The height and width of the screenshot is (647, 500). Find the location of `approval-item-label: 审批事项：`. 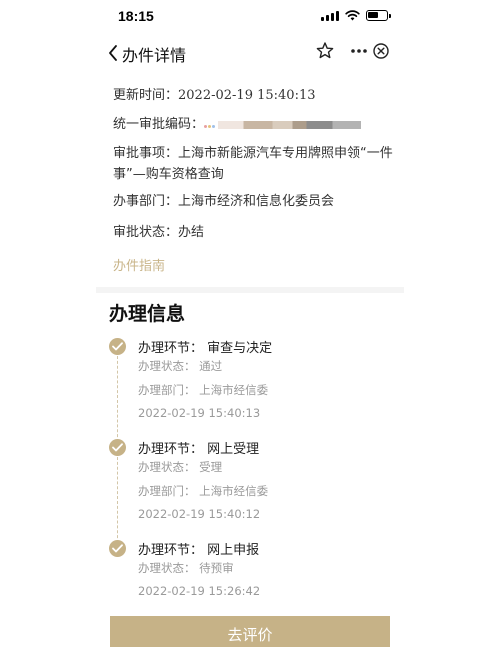

approval-item-label: 审批事项： is located at coordinates (146, 153).